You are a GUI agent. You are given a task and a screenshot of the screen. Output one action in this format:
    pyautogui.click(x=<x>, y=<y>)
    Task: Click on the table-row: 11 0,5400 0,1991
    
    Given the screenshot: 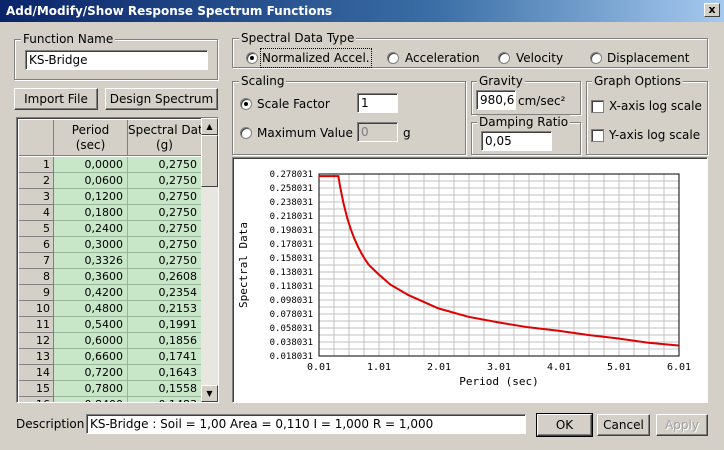 What is the action you would take?
    pyautogui.click(x=110, y=325)
    